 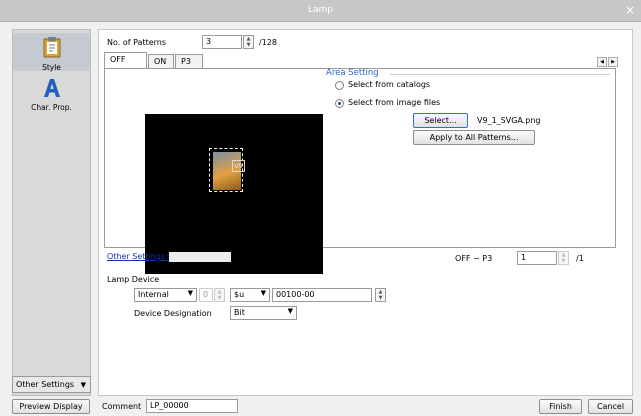 I want to click on lamp-device-caption: Lamp Device, so click(x=173, y=233).